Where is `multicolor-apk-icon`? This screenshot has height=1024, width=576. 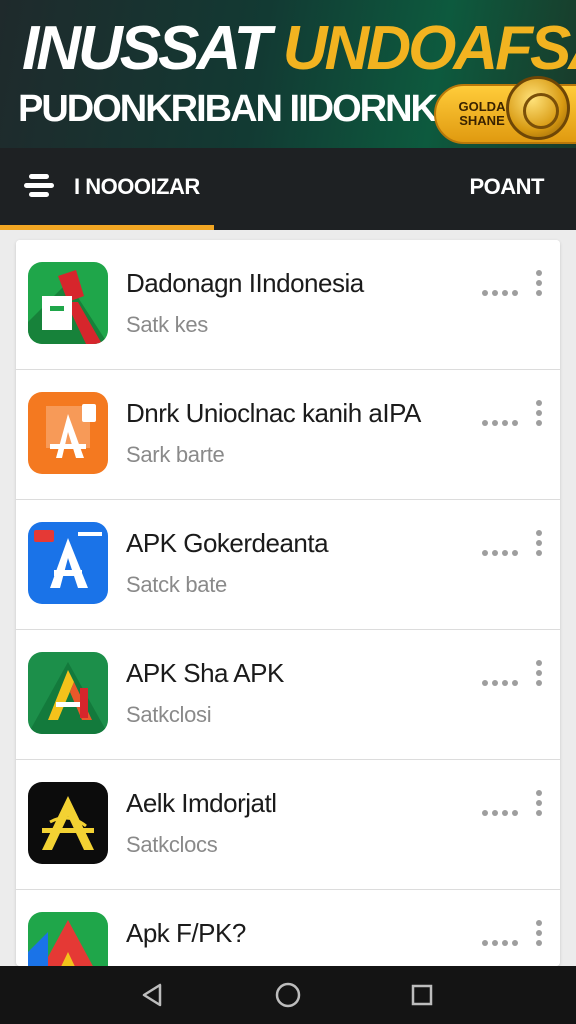
multicolor-apk-icon is located at coordinates (68, 939).